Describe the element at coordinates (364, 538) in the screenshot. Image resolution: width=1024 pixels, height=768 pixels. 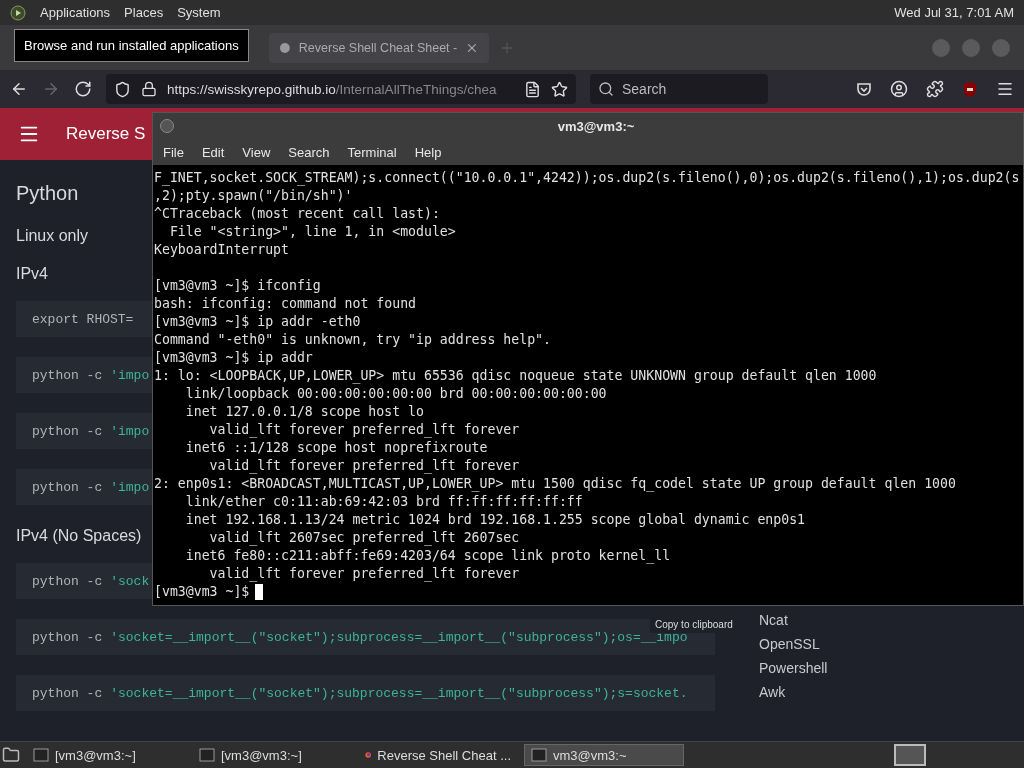
I see `terminal-line: valid_lft 2607sec preferred_lft 2607sec` at that location.